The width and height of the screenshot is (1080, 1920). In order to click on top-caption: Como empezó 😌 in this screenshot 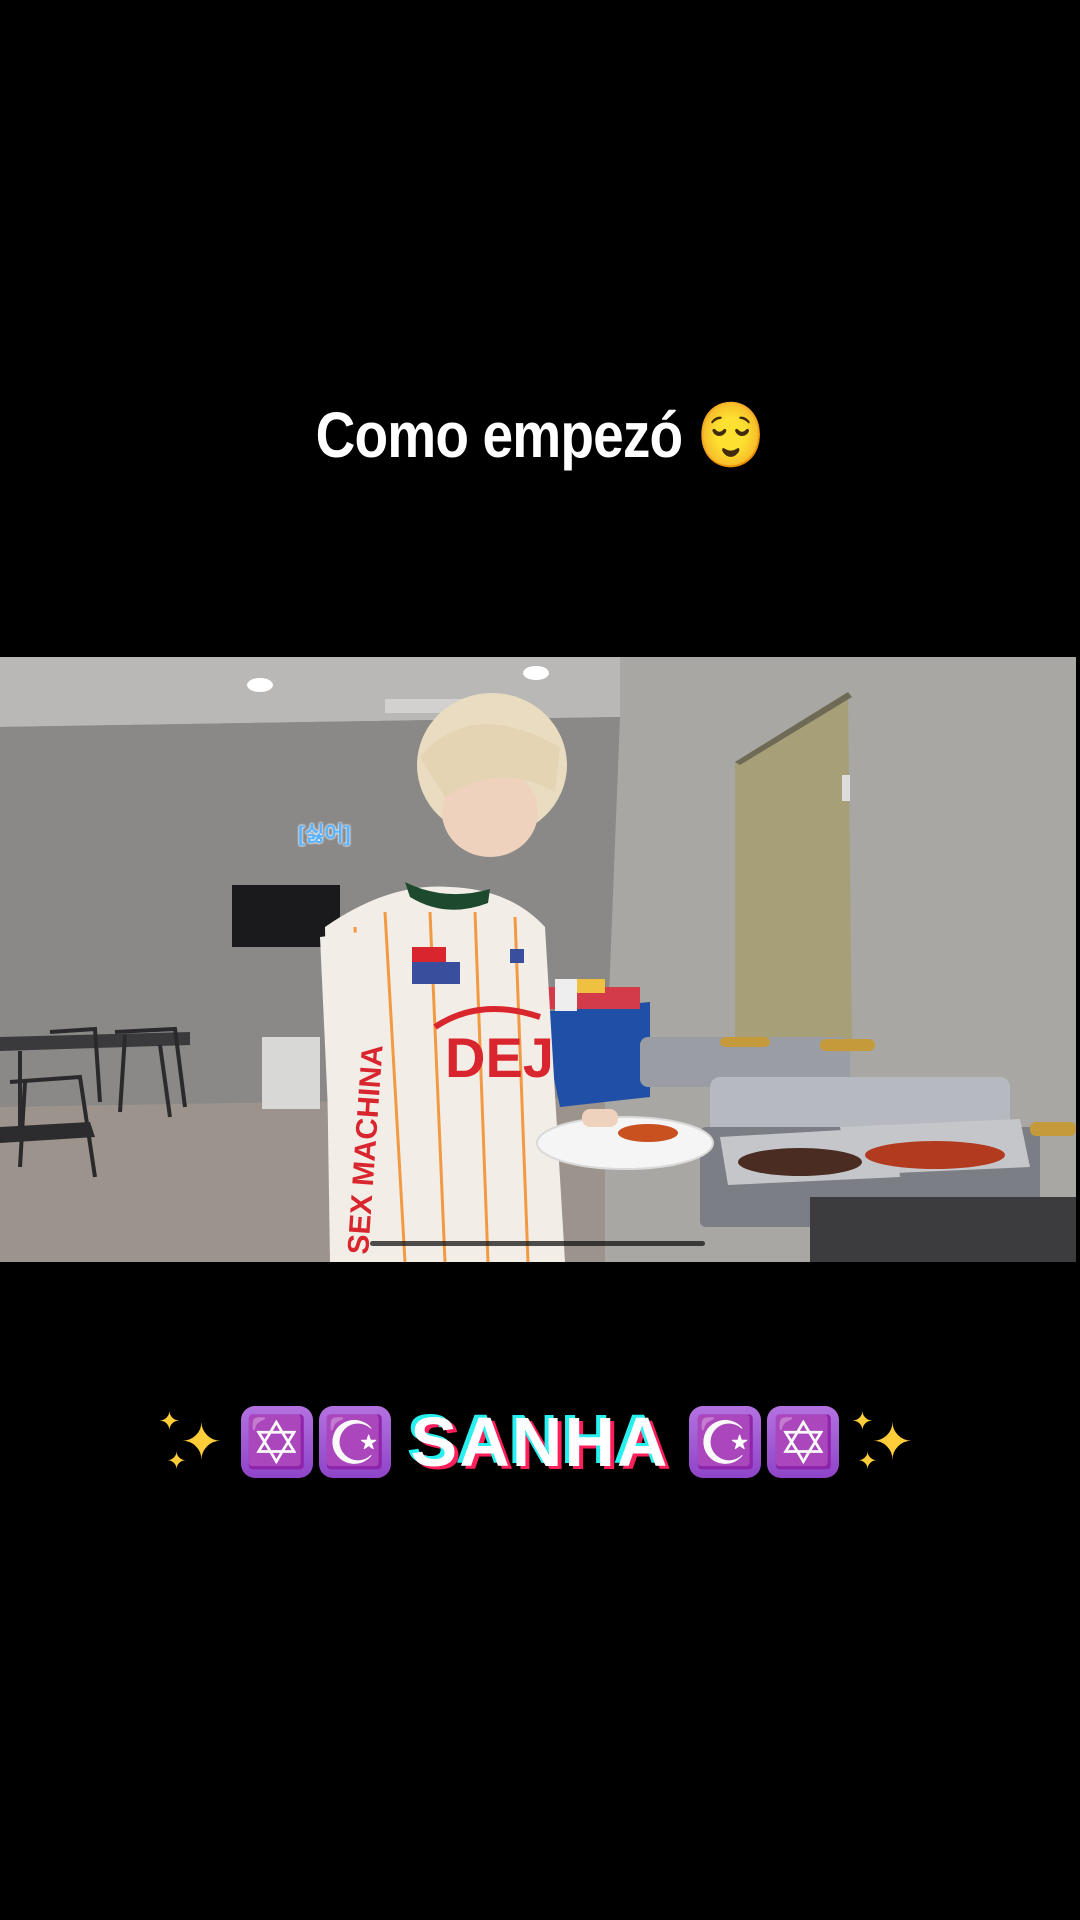, I will do `click(540, 435)`.